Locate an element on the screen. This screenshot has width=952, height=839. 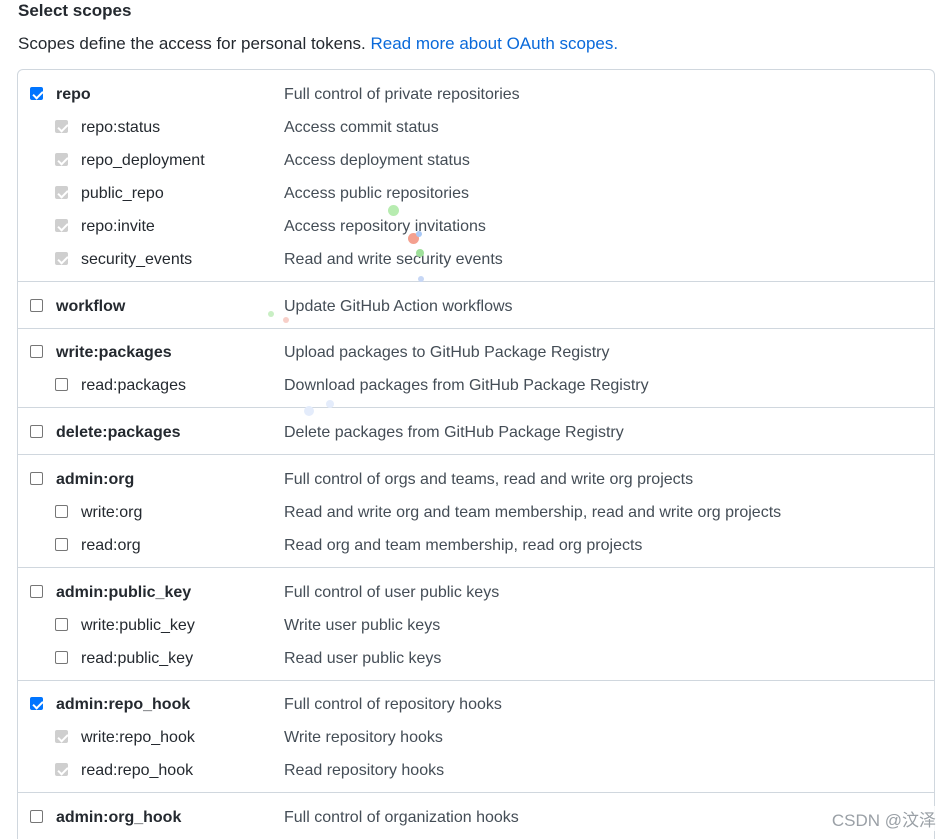
checkbox-read-org is located at coordinates (61, 544).